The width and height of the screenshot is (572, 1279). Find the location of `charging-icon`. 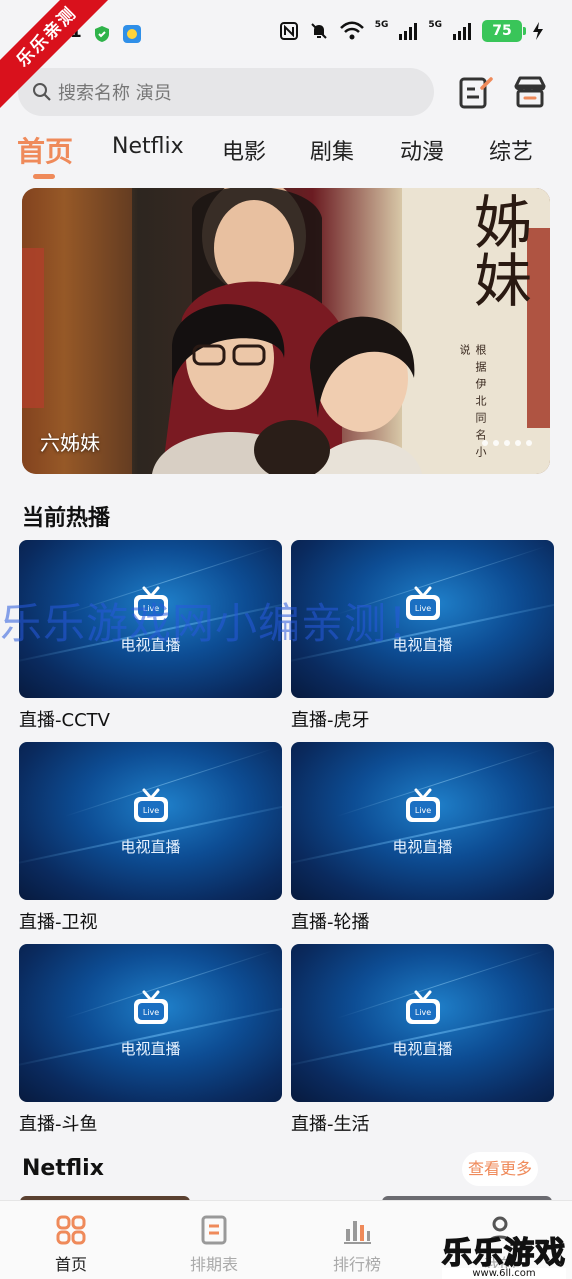

charging-icon is located at coordinates (538, 31).